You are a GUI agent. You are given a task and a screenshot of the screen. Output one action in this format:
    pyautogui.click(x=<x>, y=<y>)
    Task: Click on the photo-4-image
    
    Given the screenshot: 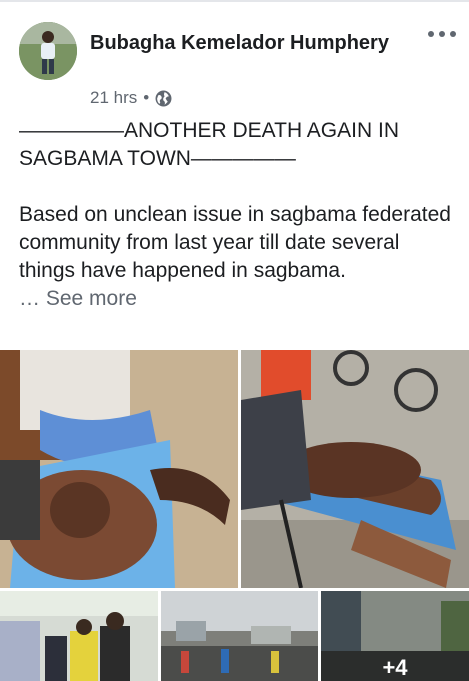 What is the action you would take?
    pyautogui.click(x=239, y=636)
    